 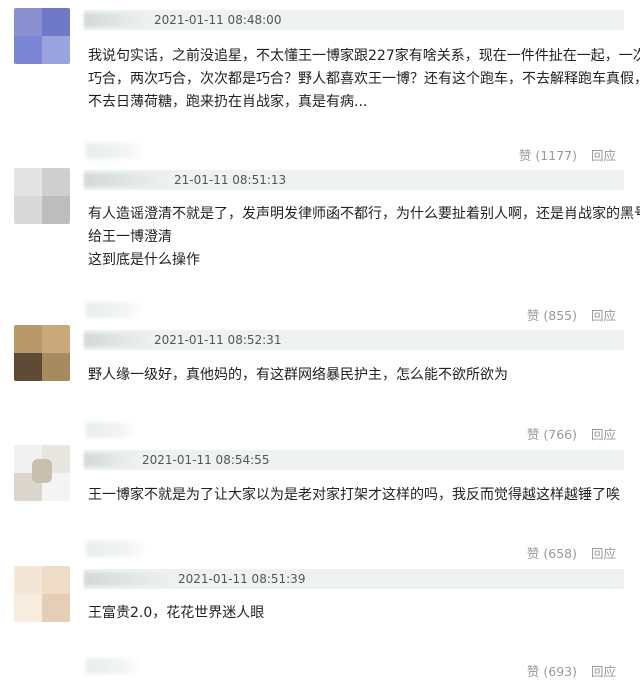 I want to click on comment-header: 2021-01-11 08:54:55, so click(x=354, y=460).